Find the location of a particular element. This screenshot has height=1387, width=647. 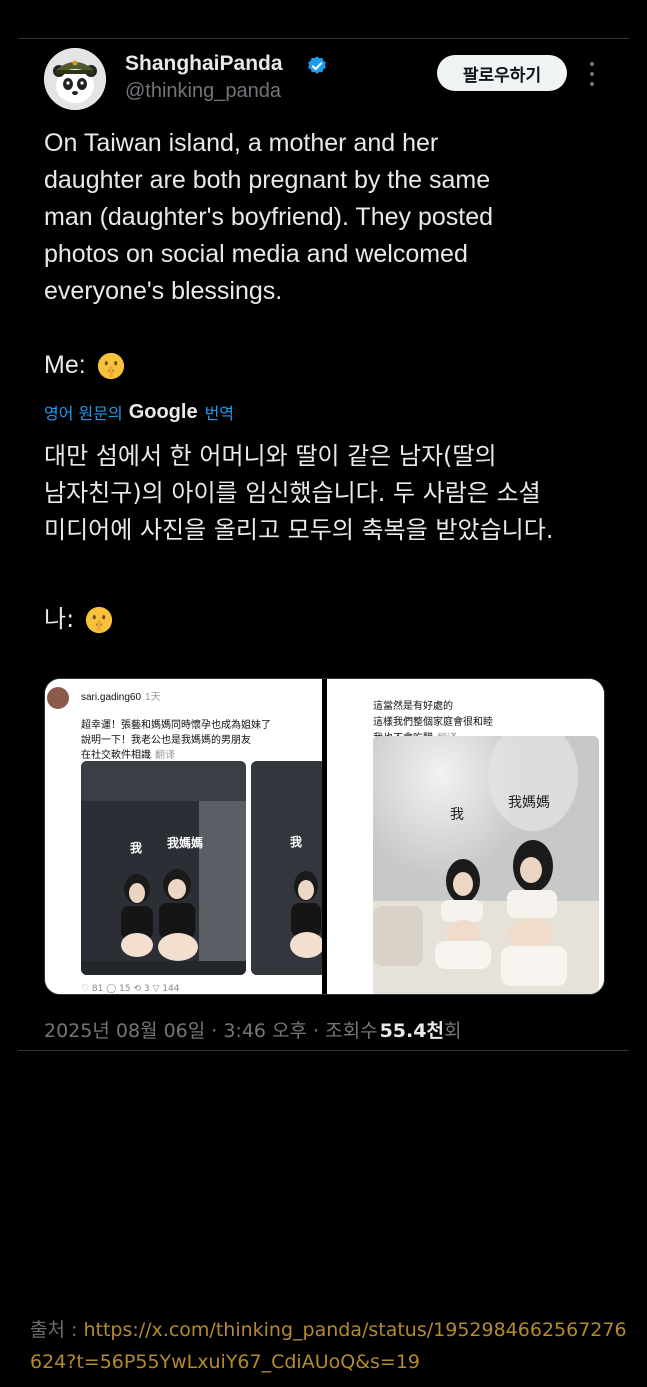

commenter-meta: sari.gading60 1天 is located at coordinates (121, 695).